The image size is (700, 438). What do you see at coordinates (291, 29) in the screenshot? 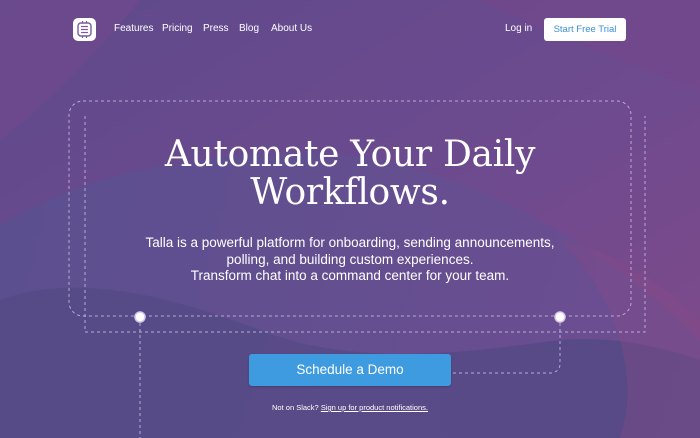
I see `nav-link-about-us: About Us` at bounding box center [291, 29].